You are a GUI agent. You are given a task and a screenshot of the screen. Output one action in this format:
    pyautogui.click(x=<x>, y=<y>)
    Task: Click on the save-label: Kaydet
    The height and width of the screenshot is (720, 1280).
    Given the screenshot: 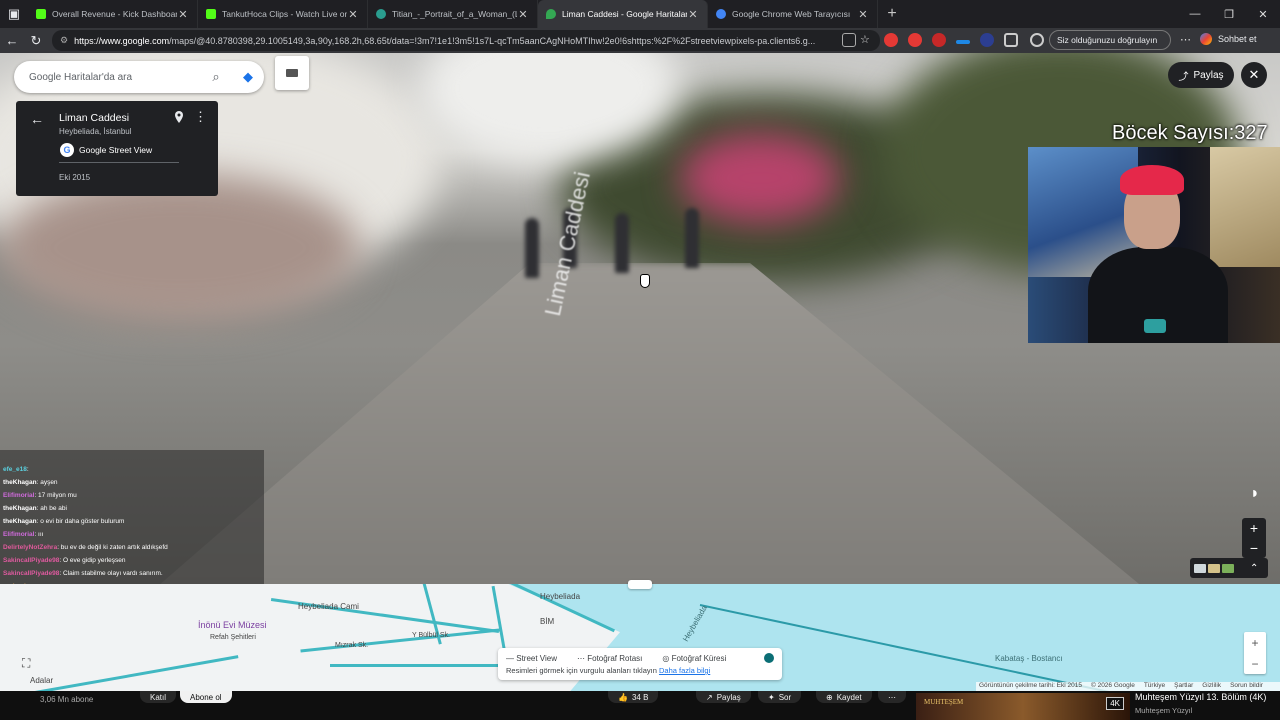 What is the action you would take?
    pyautogui.click(x=849, y=697)
    